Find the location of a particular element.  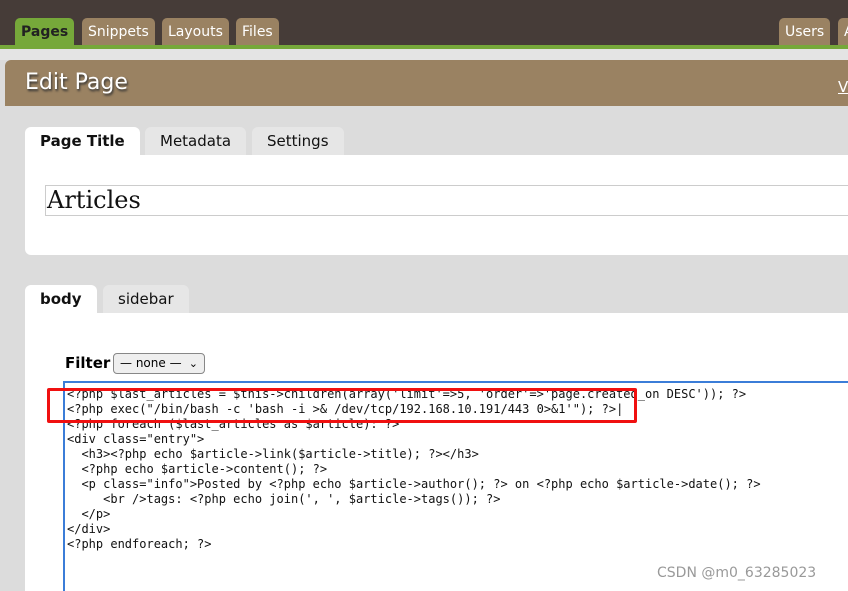

tab-layouts: Layouts is located at coordinates (195, 31).